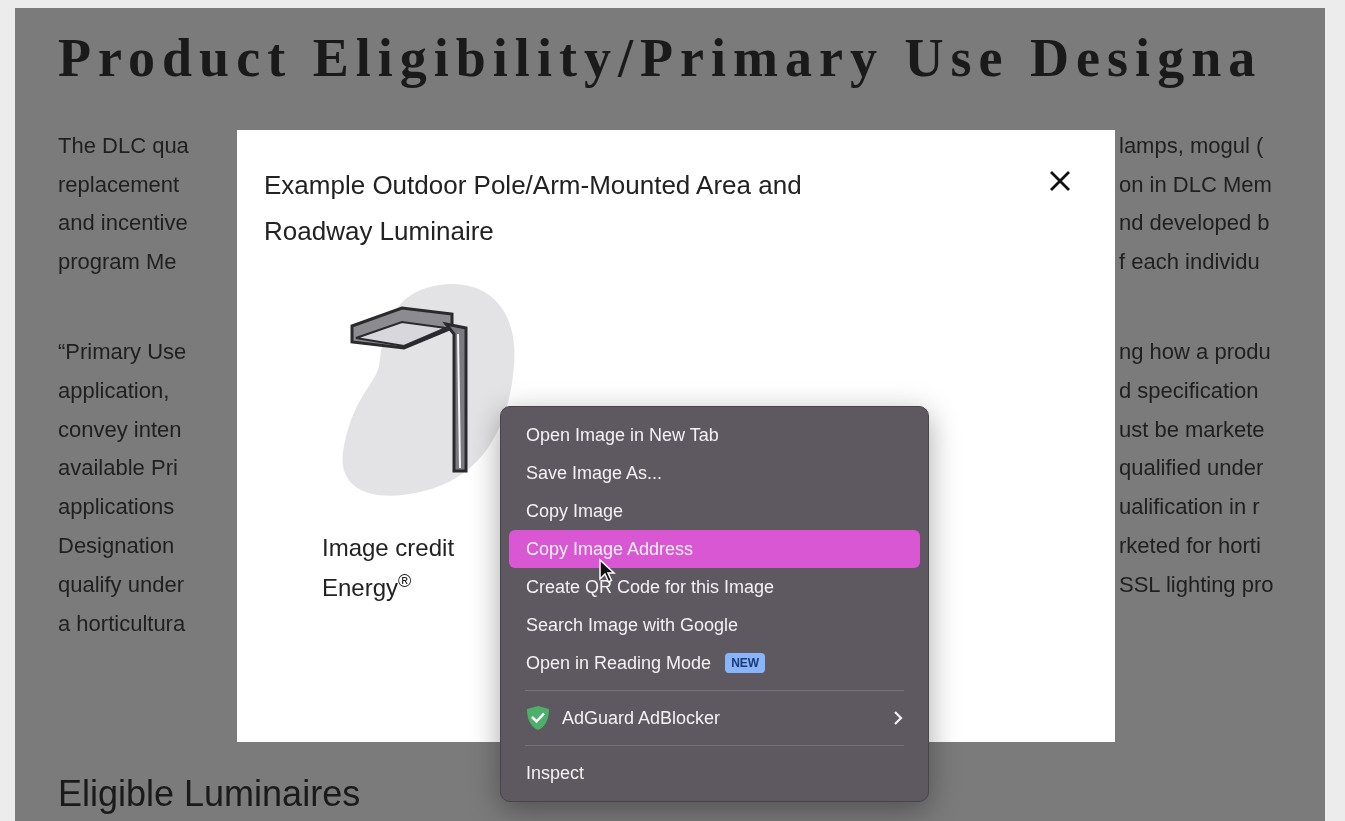  What do you see at coordinates (650, 587) in the screenshot?
I see `menu-item-label: Create QR Code for this Image` at bounding box center [650, 587].